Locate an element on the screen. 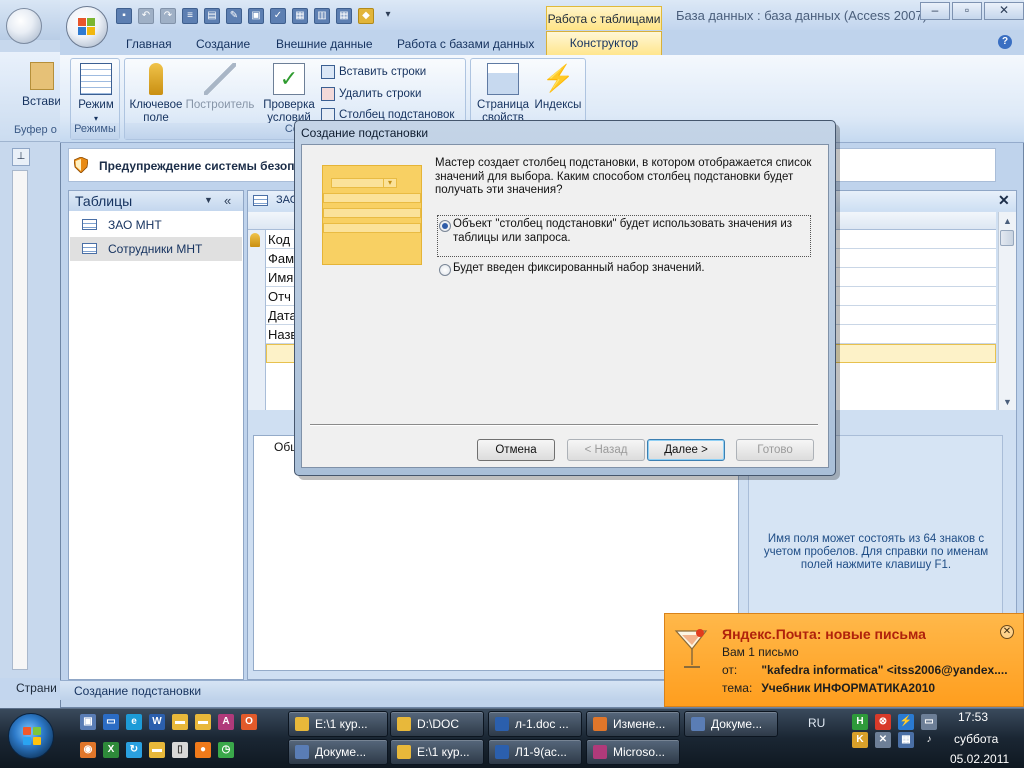 The width and height of the screenshot is (1024, 768). builder-button: Построитель is located at coordinates (220, 87).